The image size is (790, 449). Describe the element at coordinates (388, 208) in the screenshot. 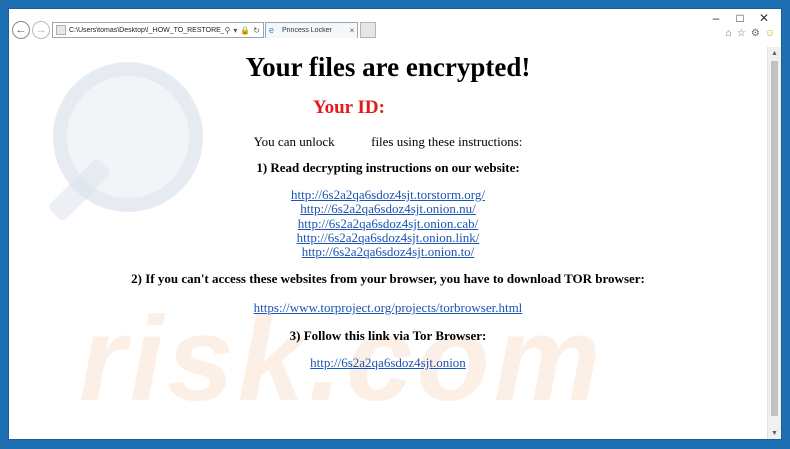

I see `step1-link: http://6s2a2qa6sdoz4sjt.onion.nu/` at that location.